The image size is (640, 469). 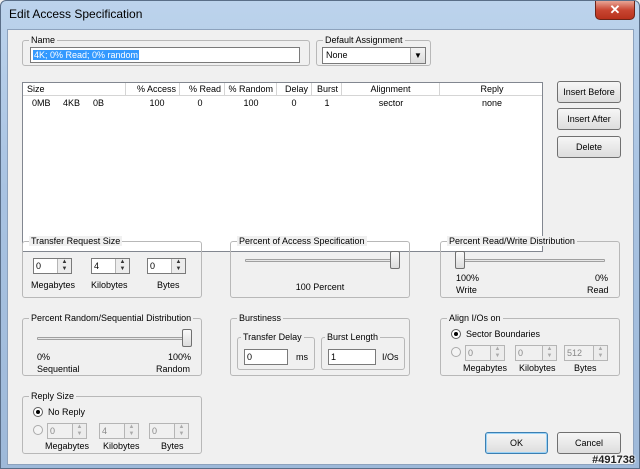 I want to click on align-label: Align I/Os on, so click(x=475, y=318).